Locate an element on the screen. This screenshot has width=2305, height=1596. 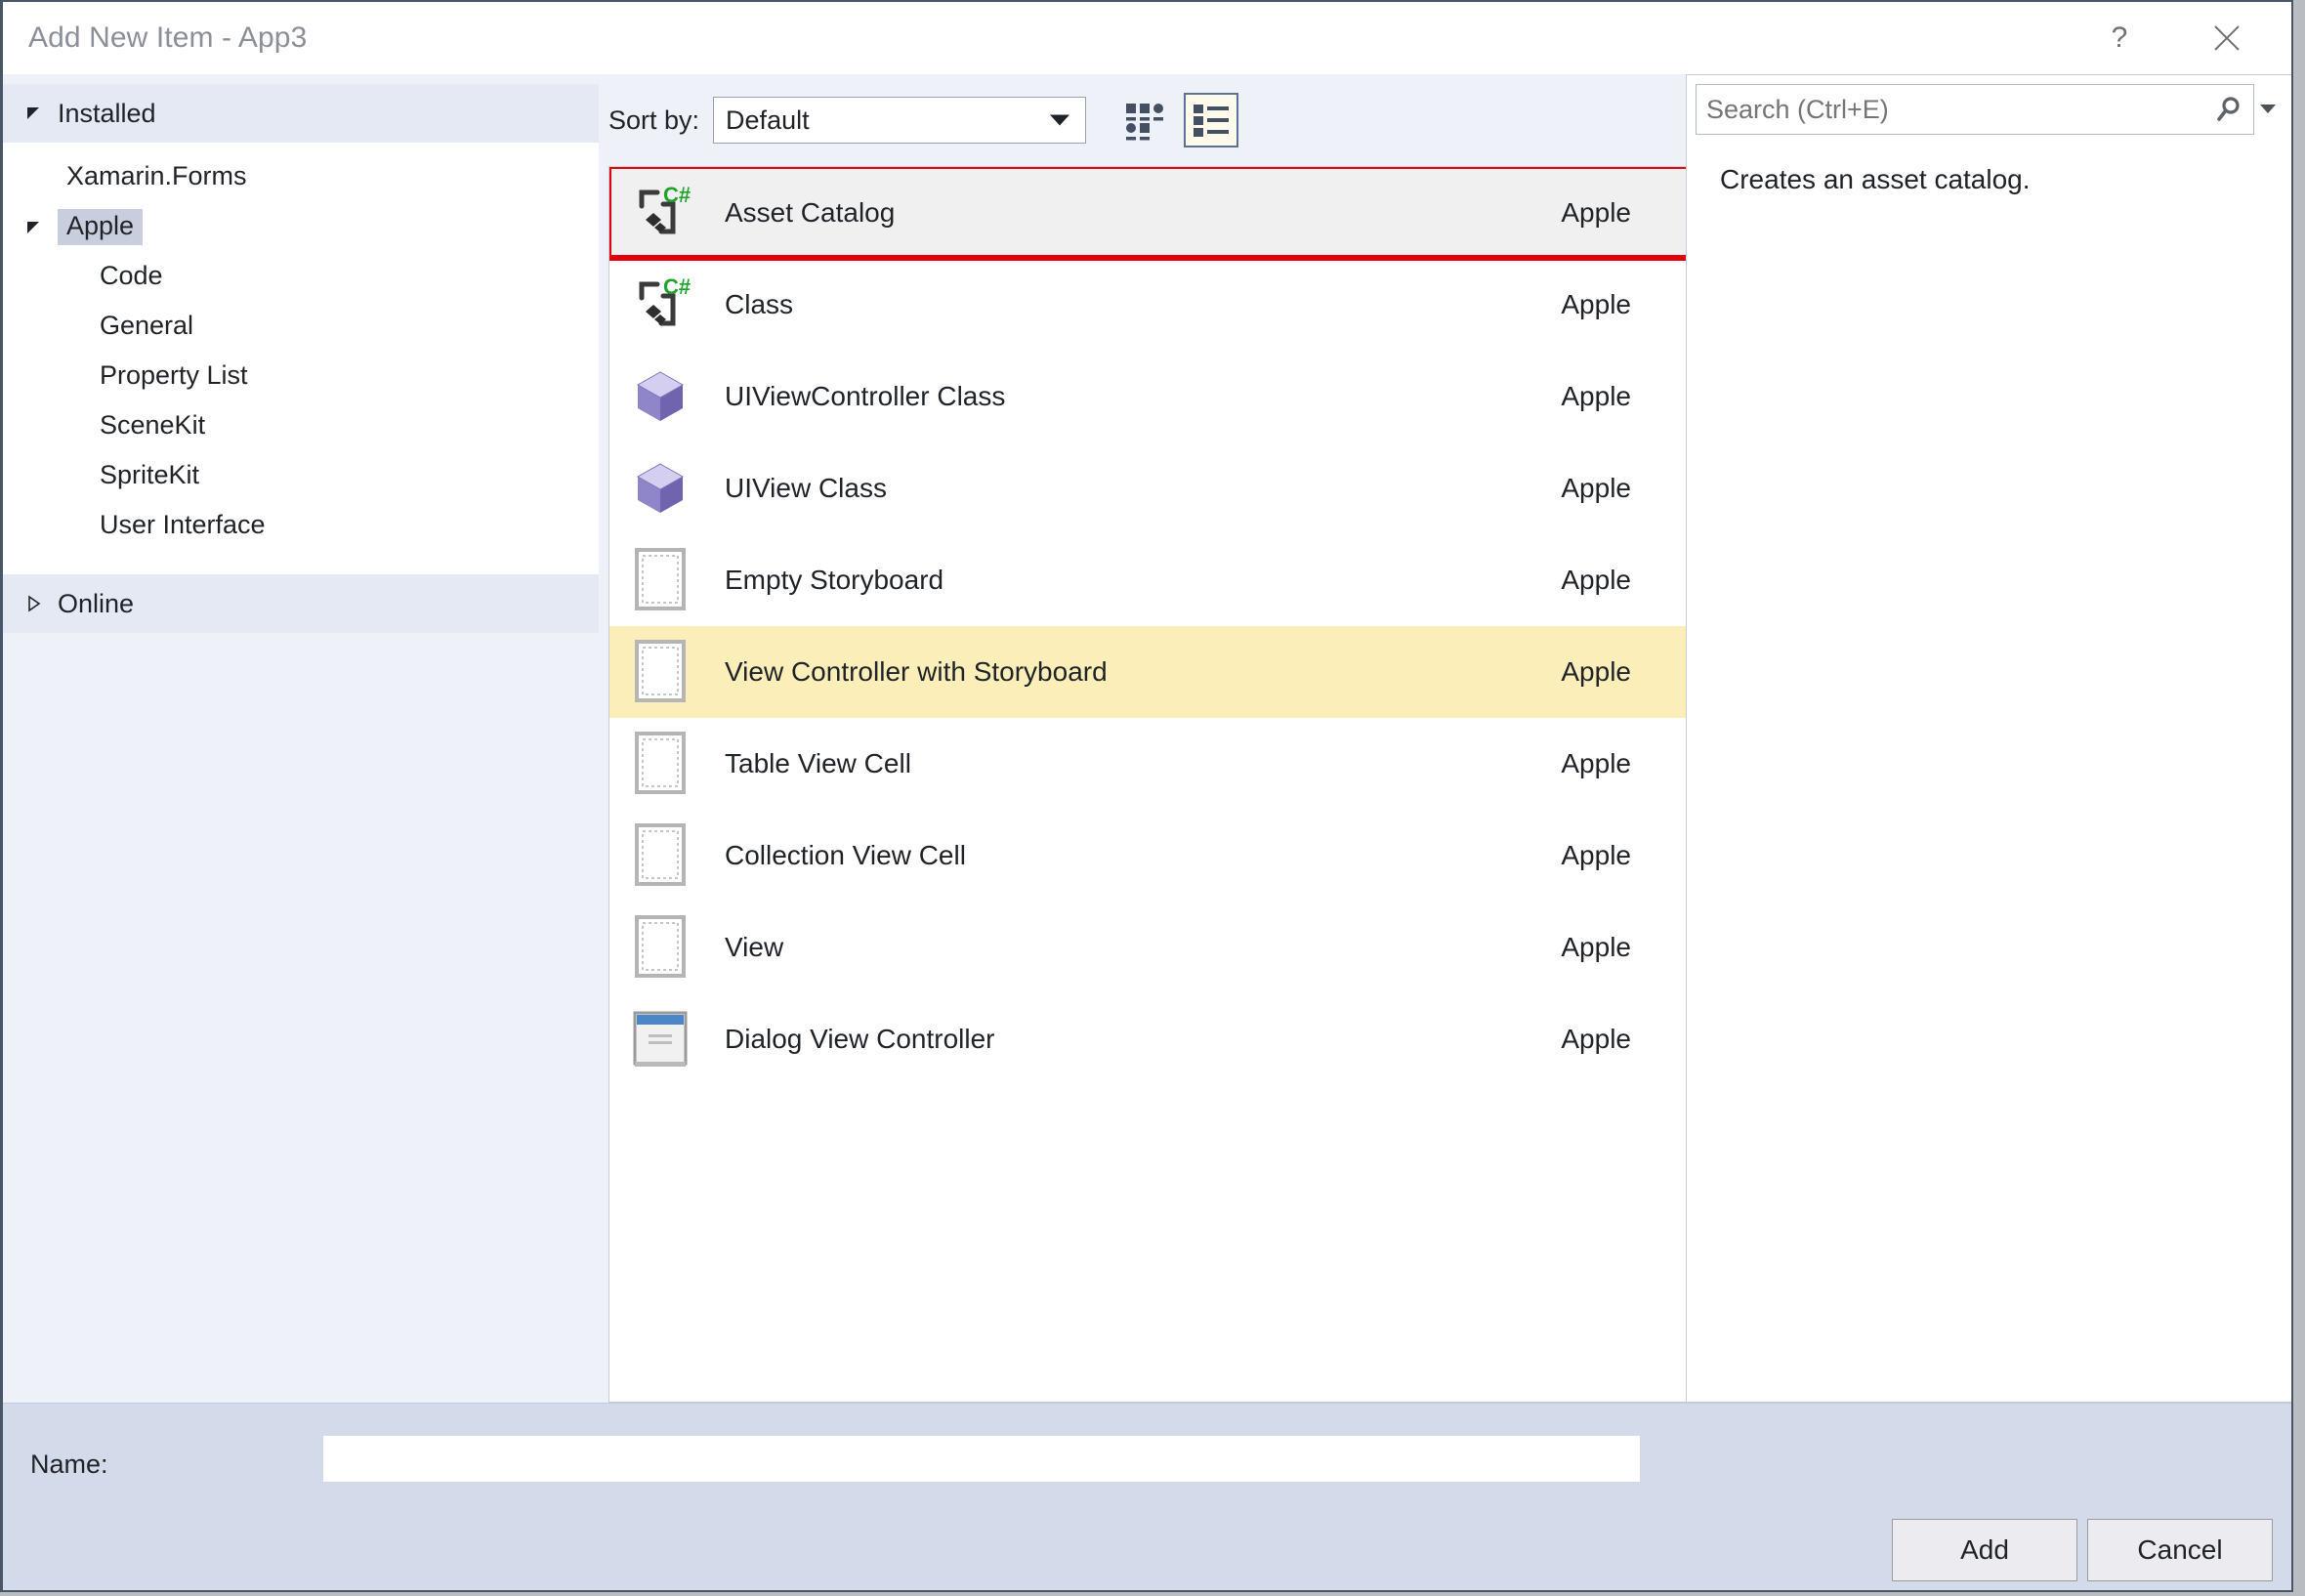
list-item-name: Empty Storyboard is located at coordinates (834, 580).